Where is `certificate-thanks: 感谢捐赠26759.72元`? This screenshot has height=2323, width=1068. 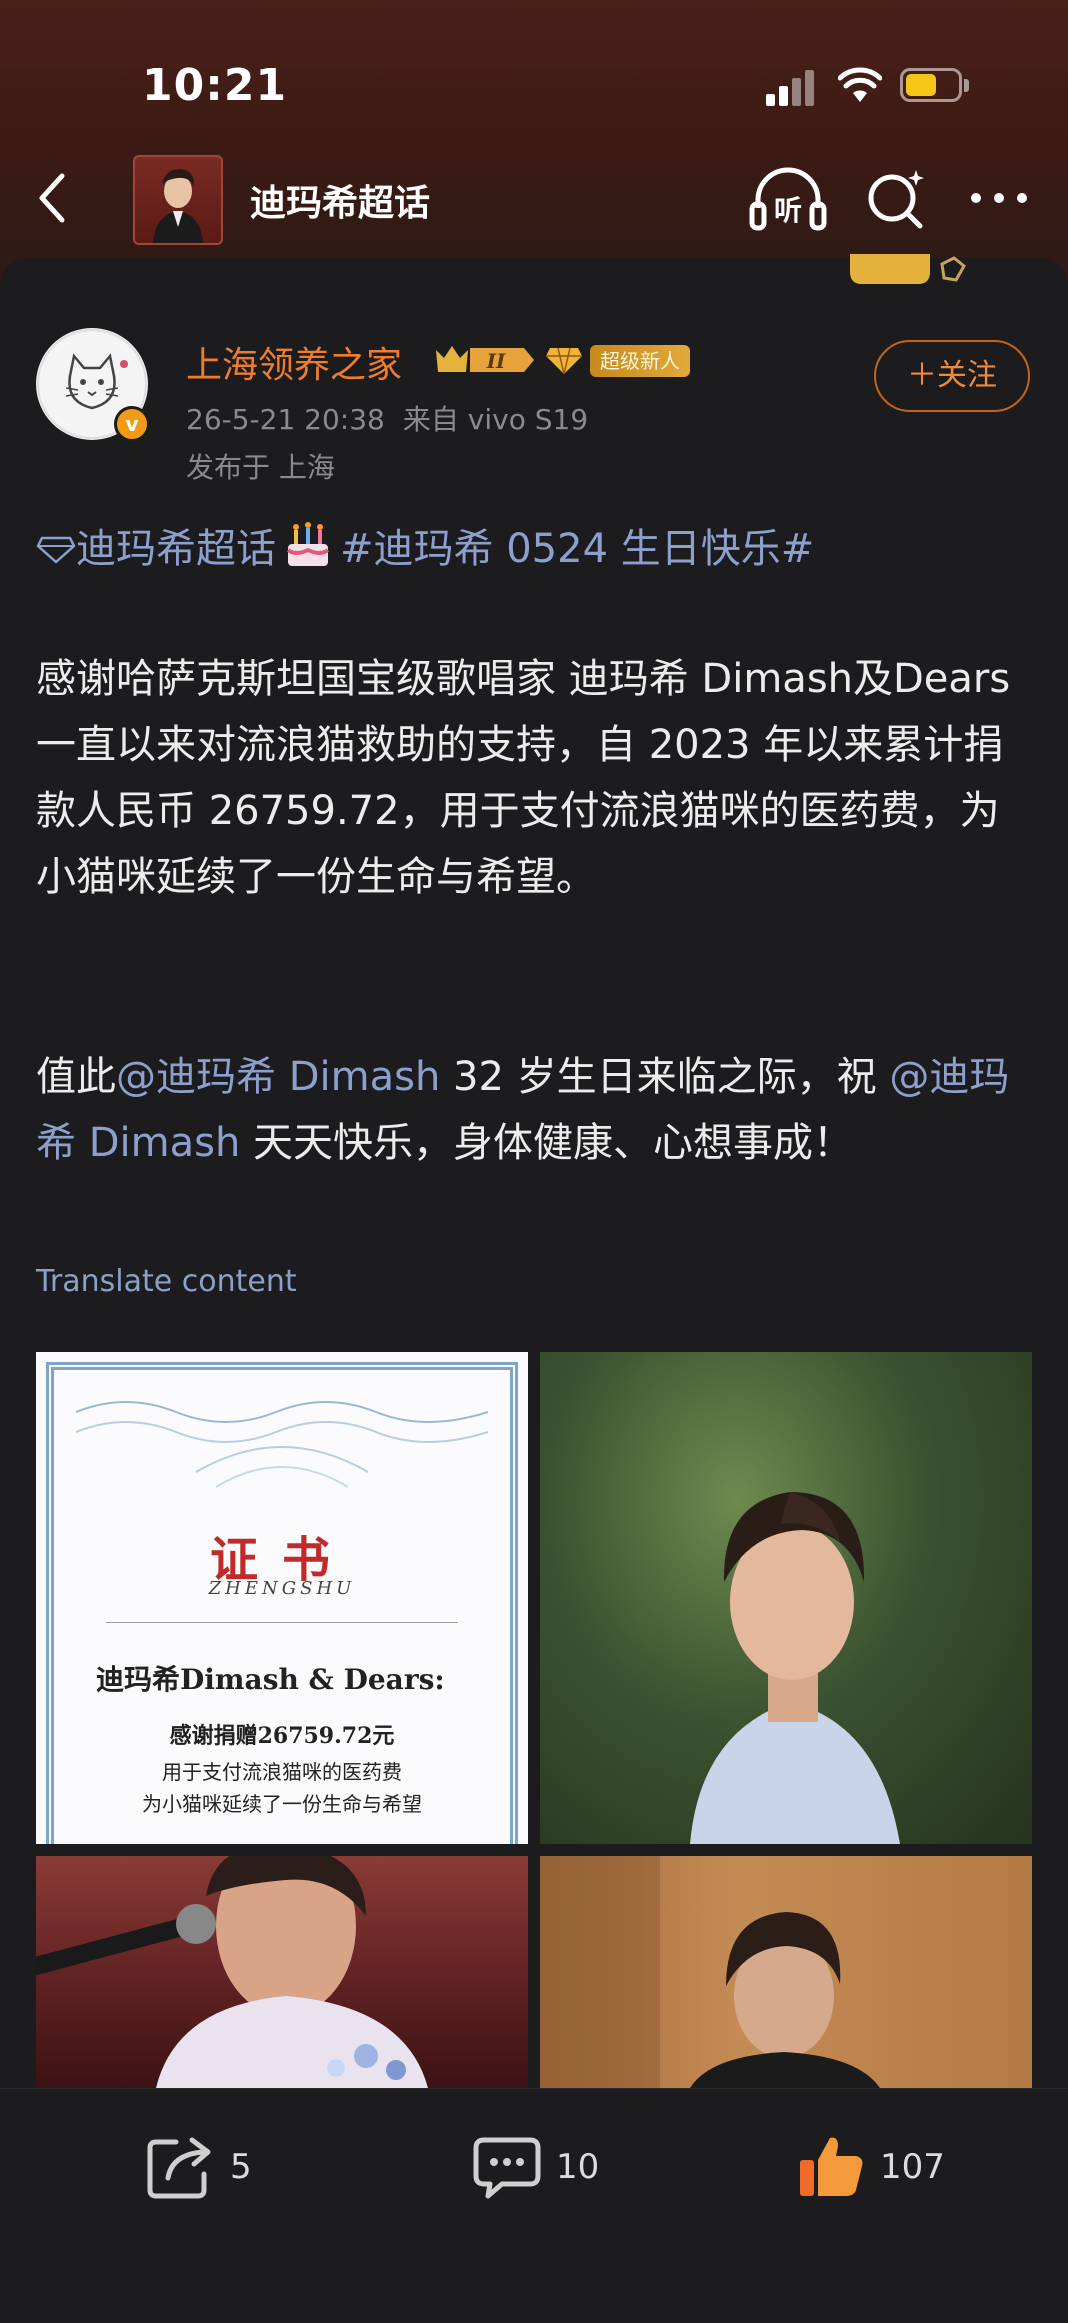
certificate-thanks: 感谢捐赠26759.72元 is located at coordinates (282, 1736).